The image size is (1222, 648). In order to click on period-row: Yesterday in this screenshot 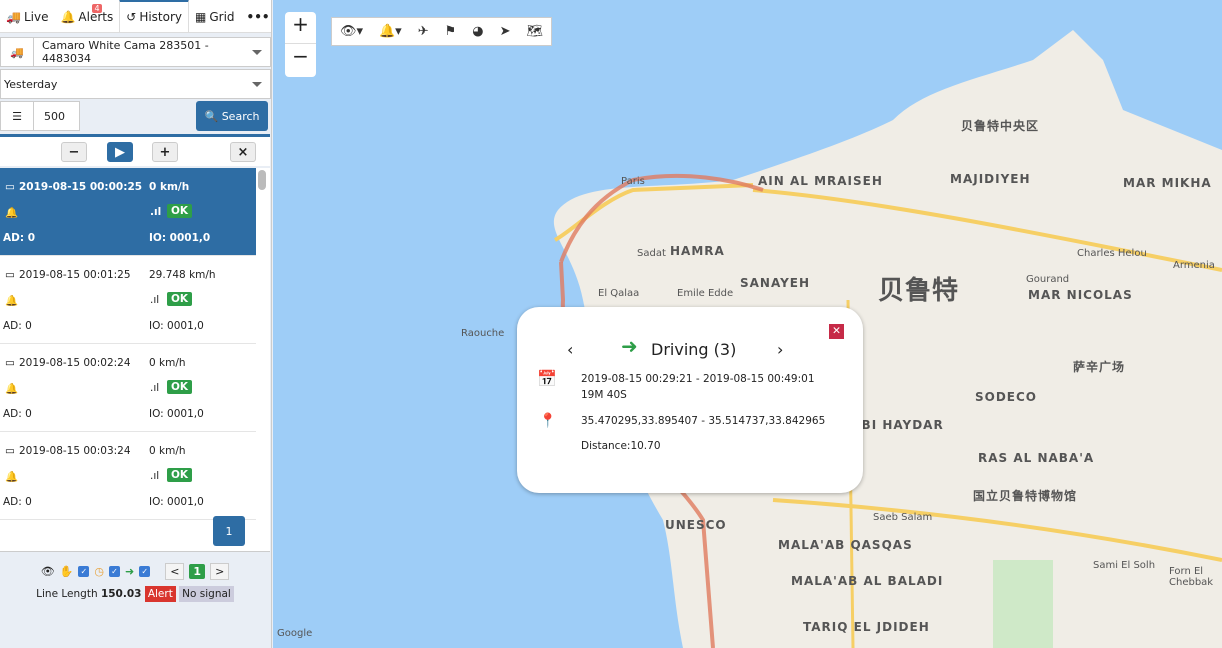, I will do `click(135, 84)`.